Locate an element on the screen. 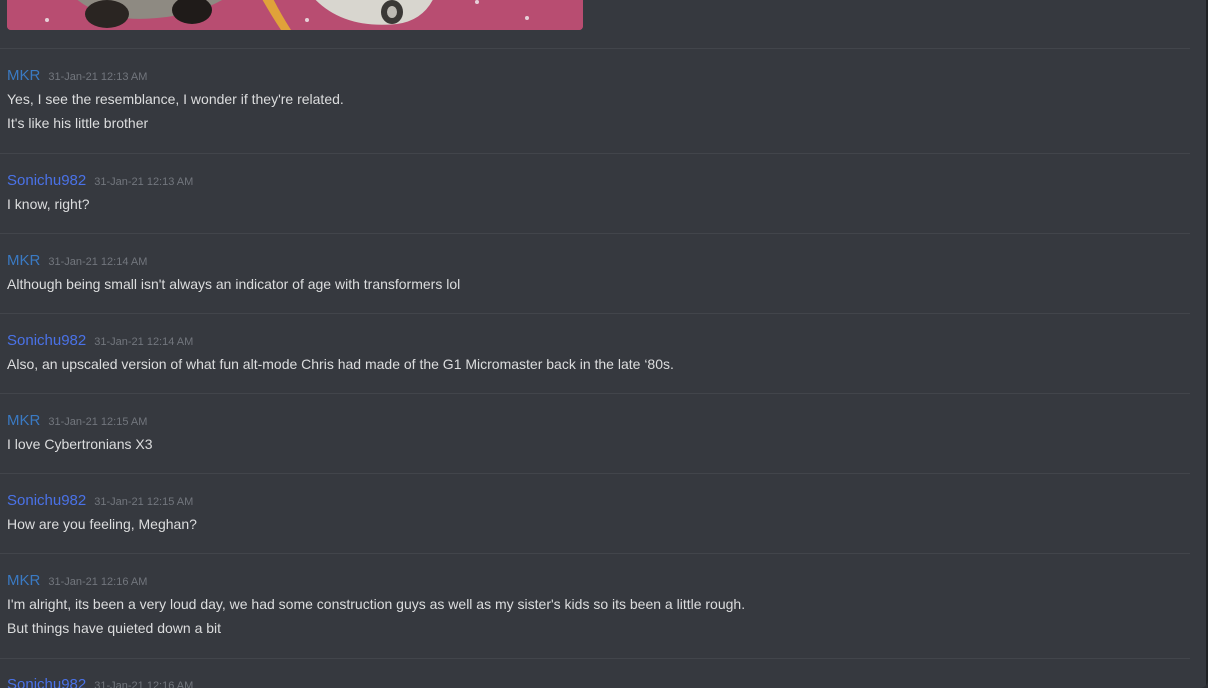 The image size is (1208, 688). message-text: How are you feeling, Meghan? is located at coordinates (102, 524).